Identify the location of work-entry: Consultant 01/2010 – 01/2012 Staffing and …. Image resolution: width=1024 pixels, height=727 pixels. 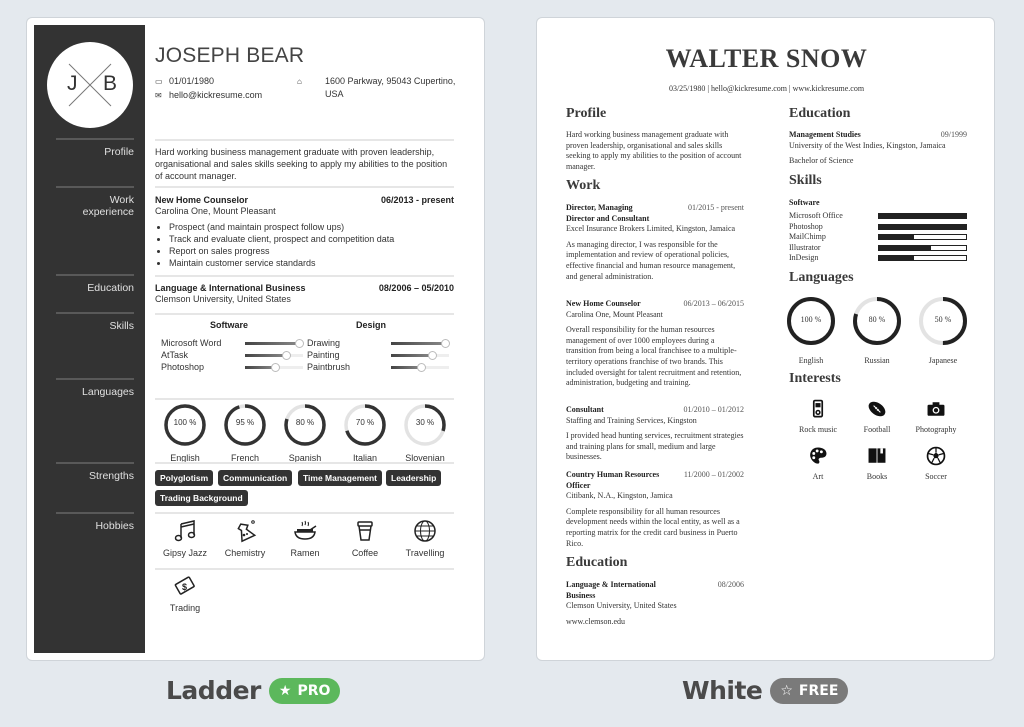
(655, 434).